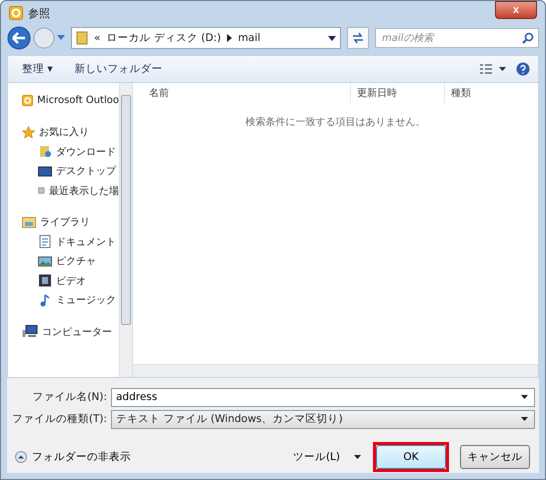  Describe the element at coordinates (19, 38) in the screenshot. I see `back-icon` at that location.